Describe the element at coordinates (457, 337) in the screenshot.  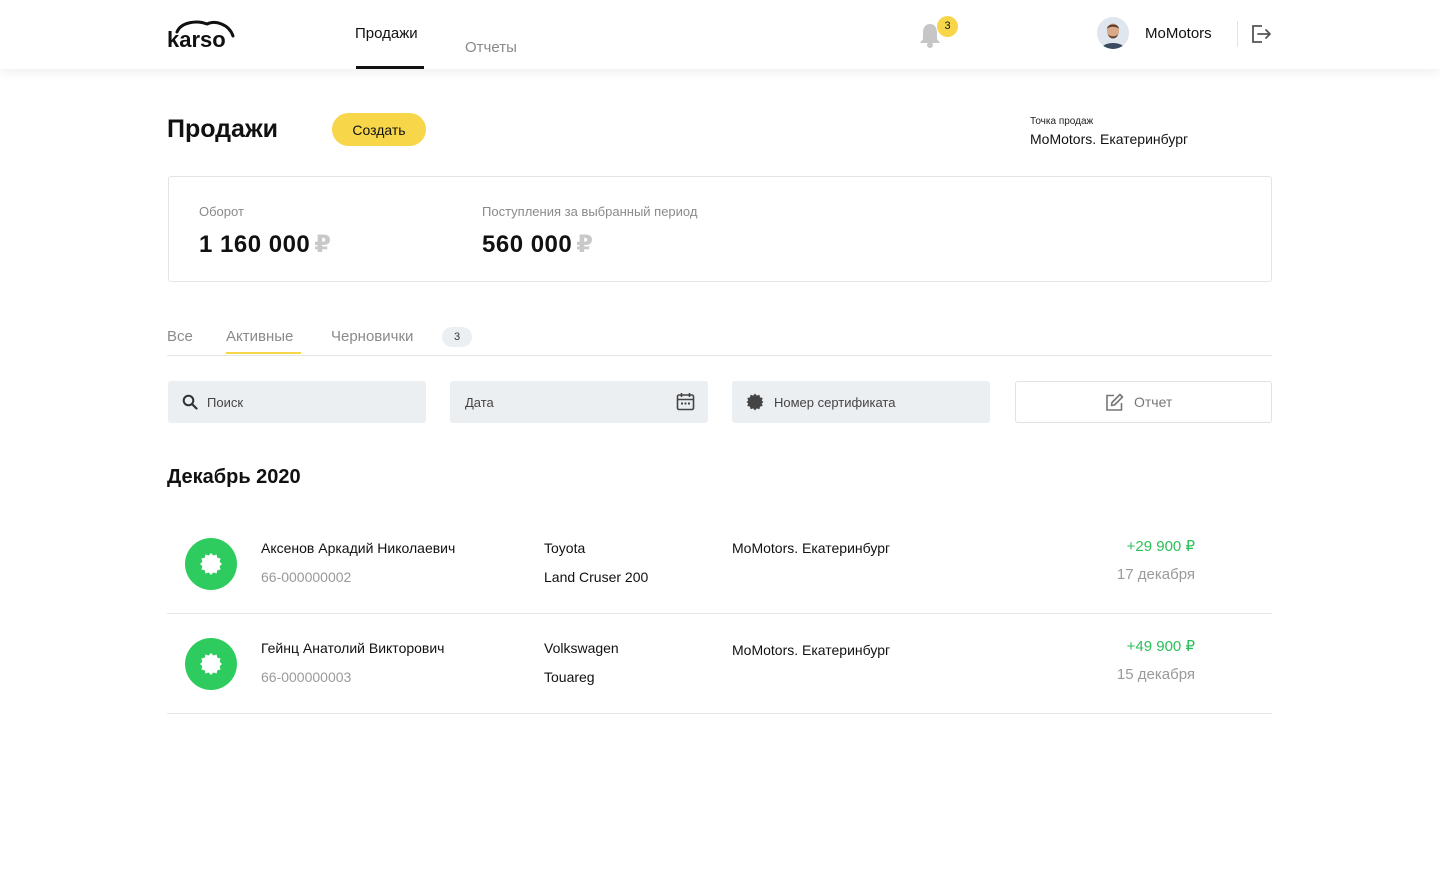
I see `drafts-count-badge: 3` at that location.